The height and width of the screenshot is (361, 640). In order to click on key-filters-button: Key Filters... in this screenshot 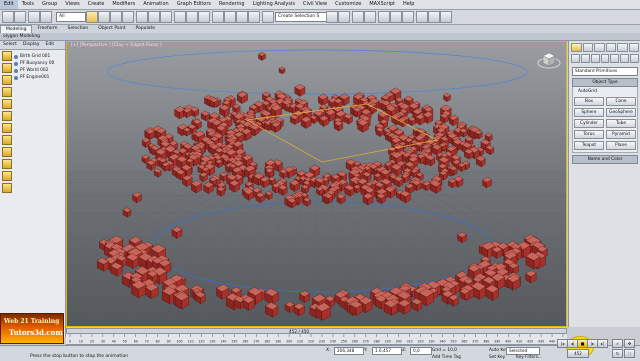, I will do `click(529, 357)`.